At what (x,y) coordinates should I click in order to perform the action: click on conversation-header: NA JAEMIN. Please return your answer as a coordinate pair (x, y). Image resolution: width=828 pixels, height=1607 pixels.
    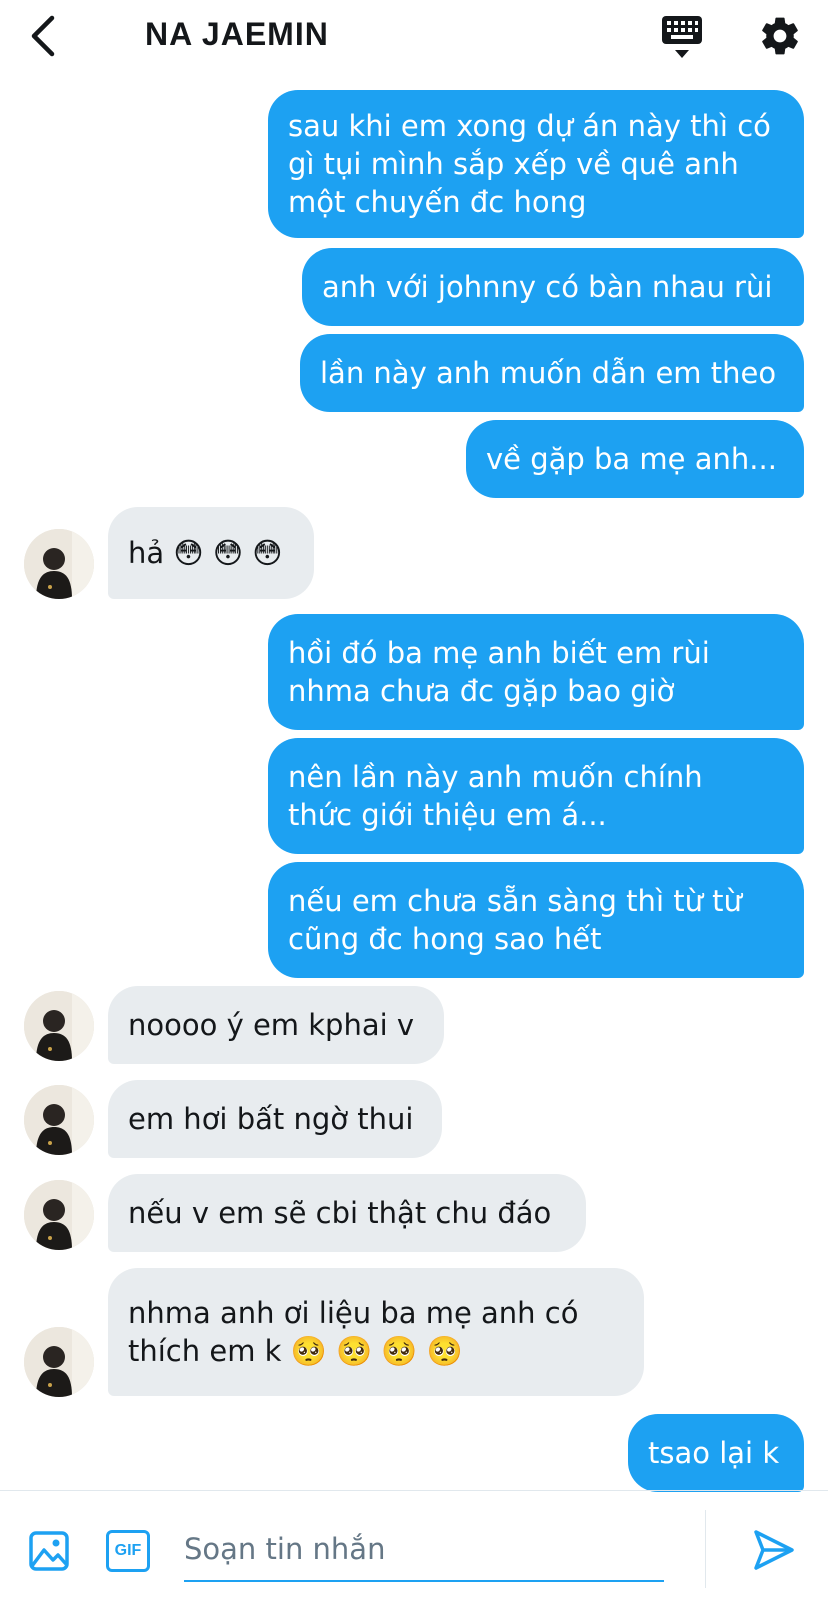
    Looking at the image, I should click on (414, 36).